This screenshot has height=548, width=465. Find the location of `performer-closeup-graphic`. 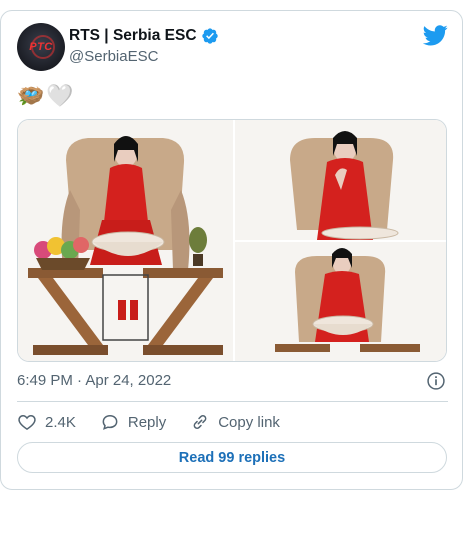

performer-closeup-graphic is located at coordinates (340, 180).